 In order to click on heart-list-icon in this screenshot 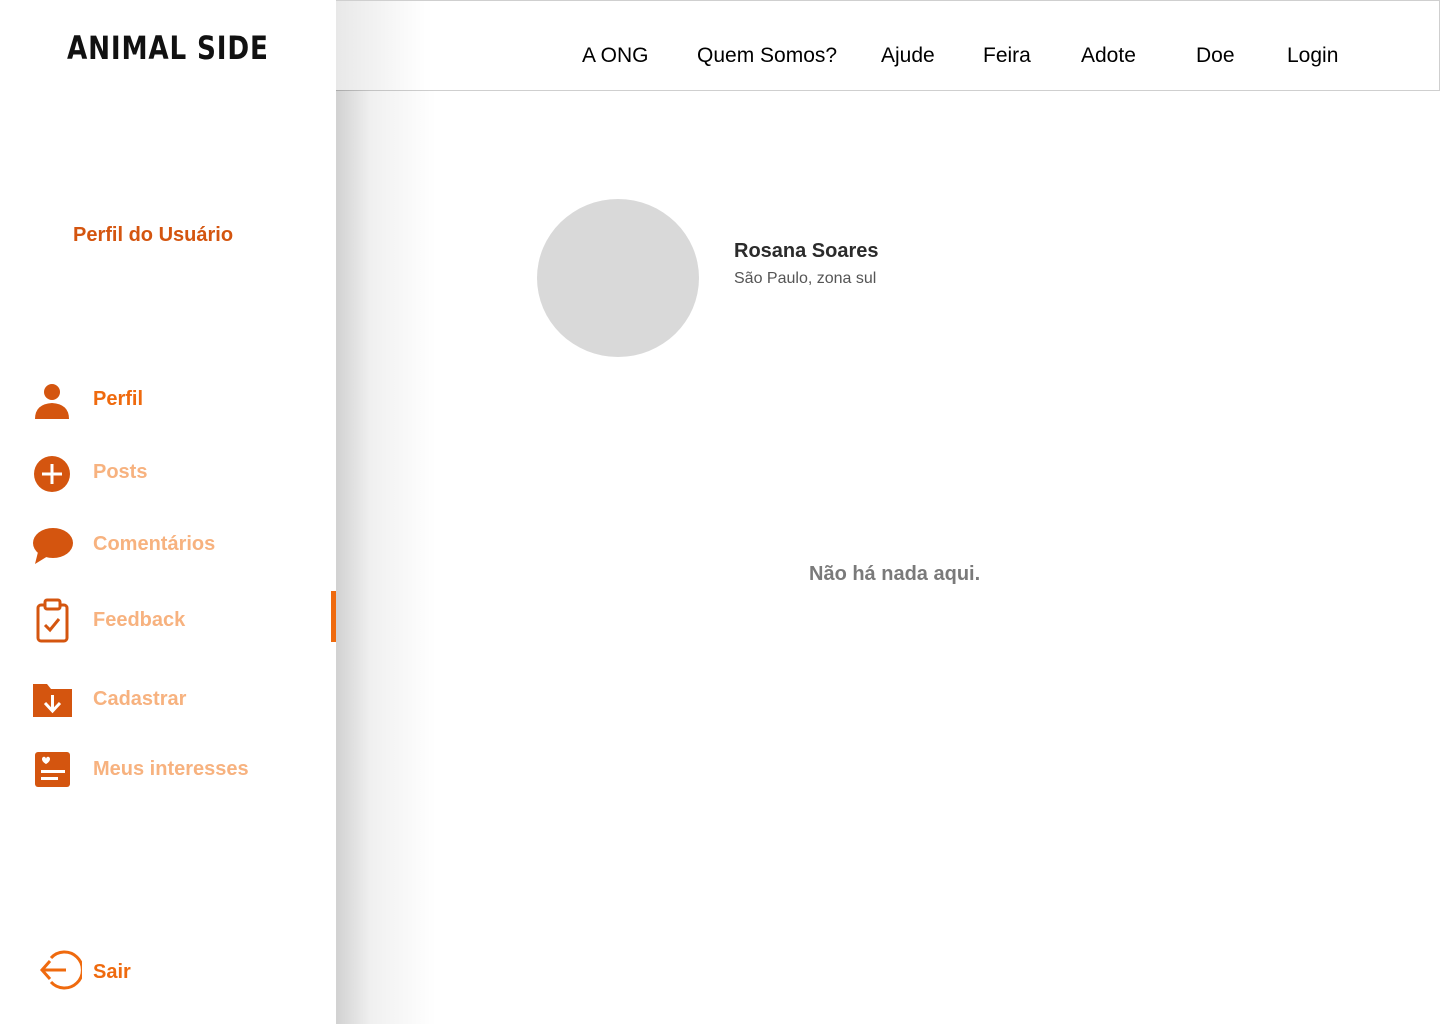, I will do `click(53, 769)`.